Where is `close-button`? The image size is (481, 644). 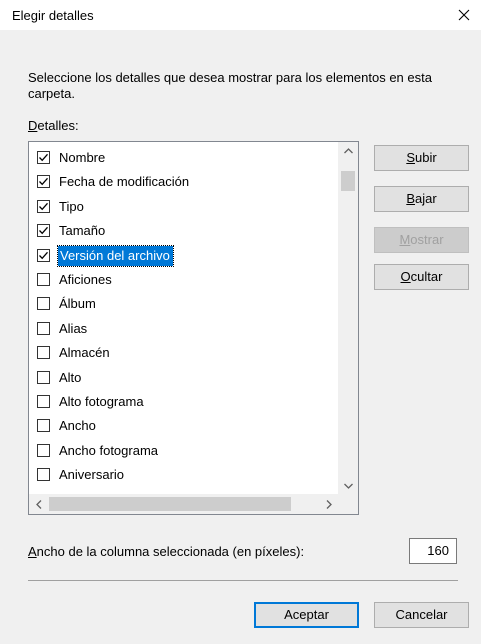 close-button is located at coordinates (464, 15).